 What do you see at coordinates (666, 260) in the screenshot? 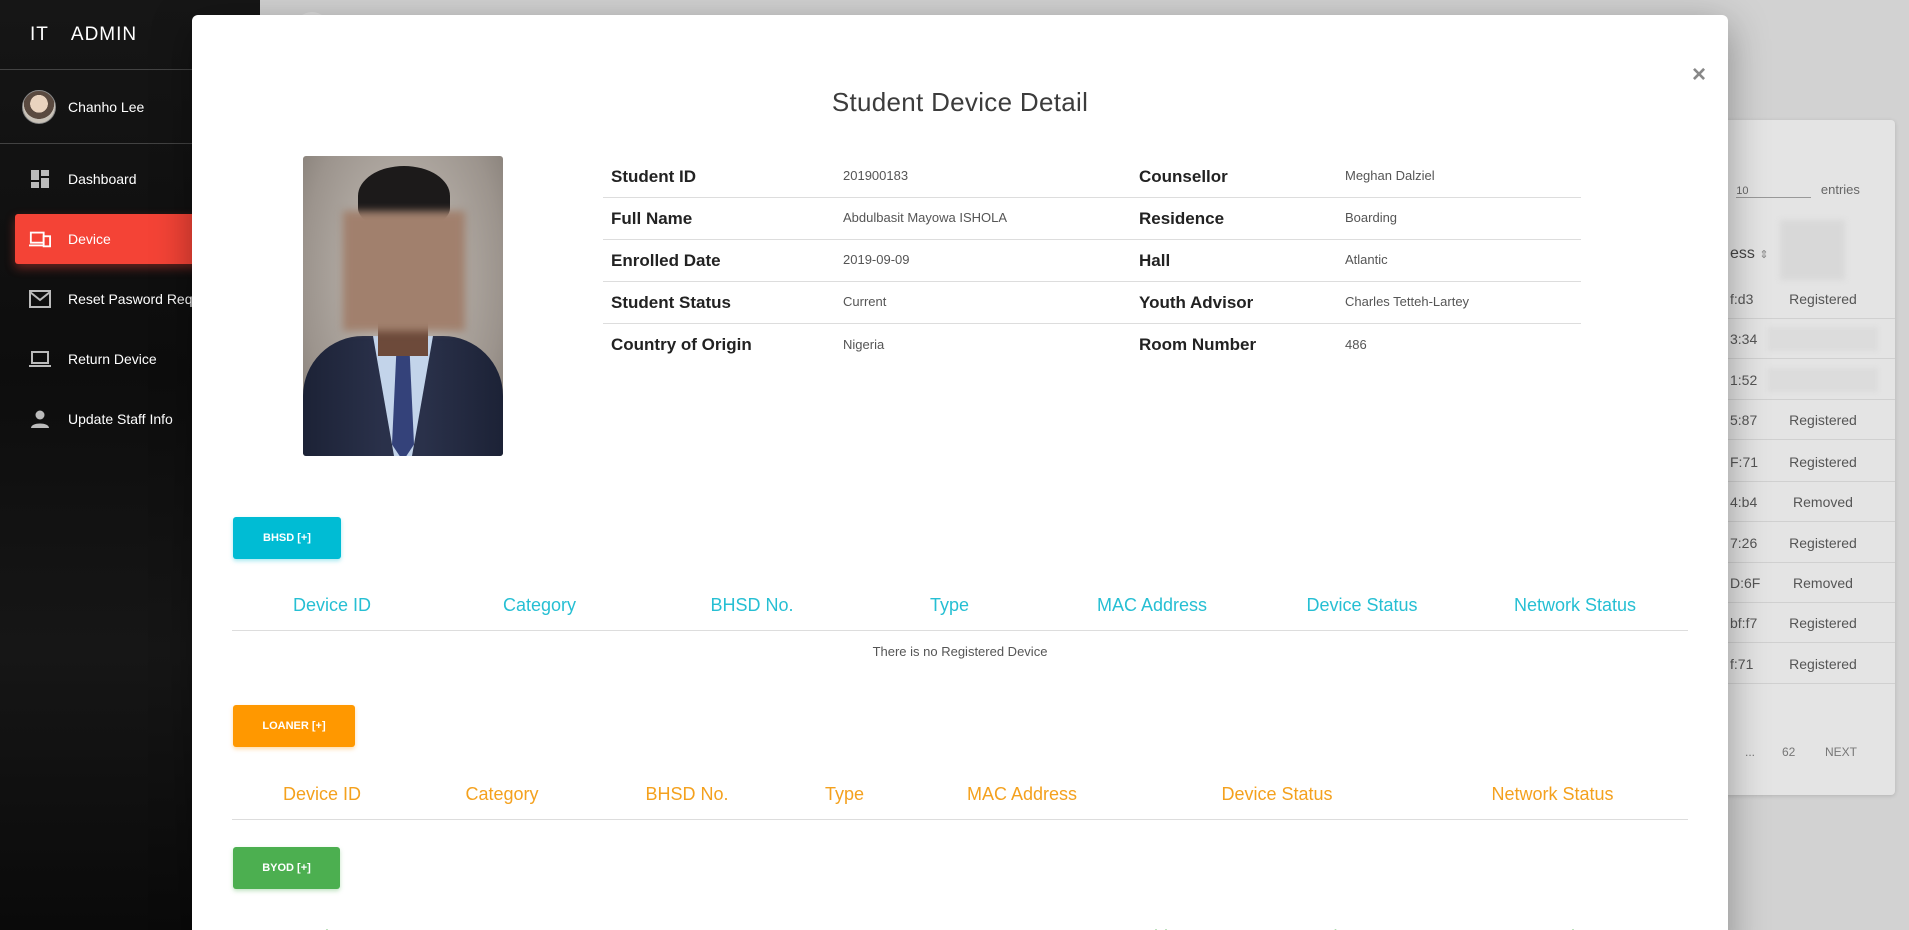
I see `info-label: Enrolled Date` at bounding box center [666, 260].